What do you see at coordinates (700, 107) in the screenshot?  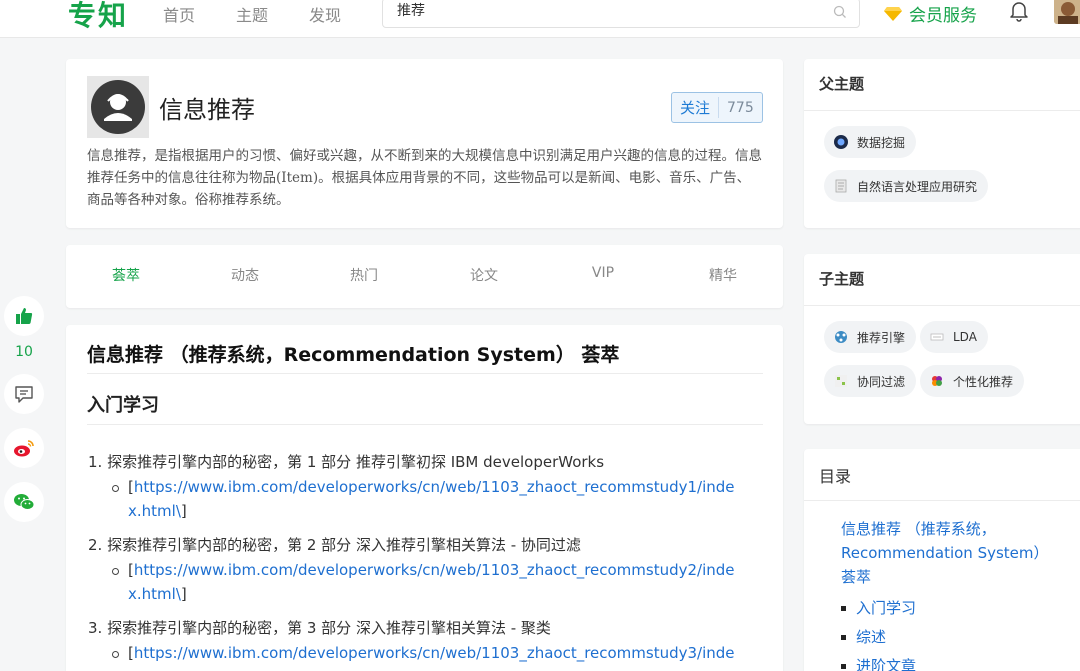 I see `follow-label: 关注` at bounding box center [700, 107].